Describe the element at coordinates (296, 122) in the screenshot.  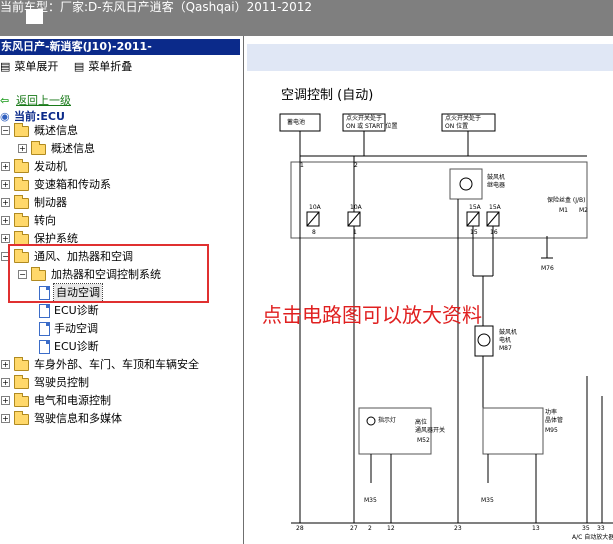
I see `battery-label: 蓄电池` at that location.